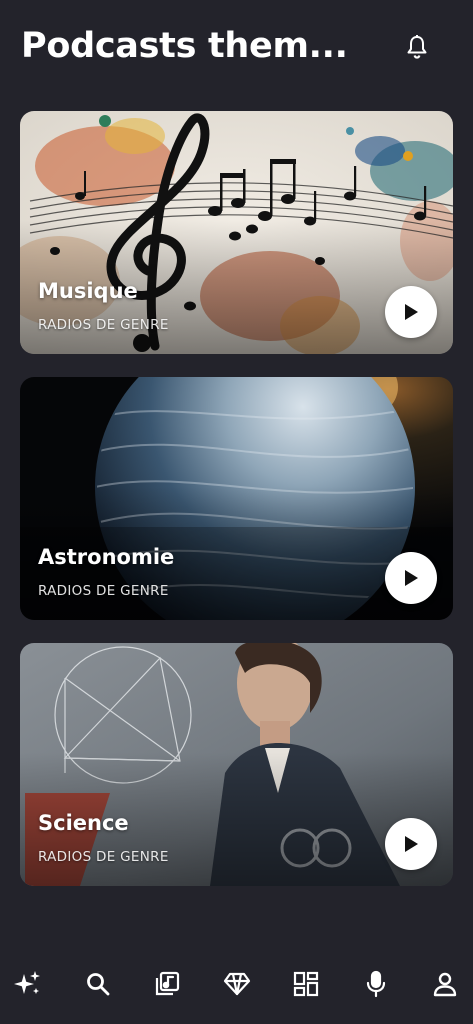  I want to click on card-title: Musique, so click(88, 291).